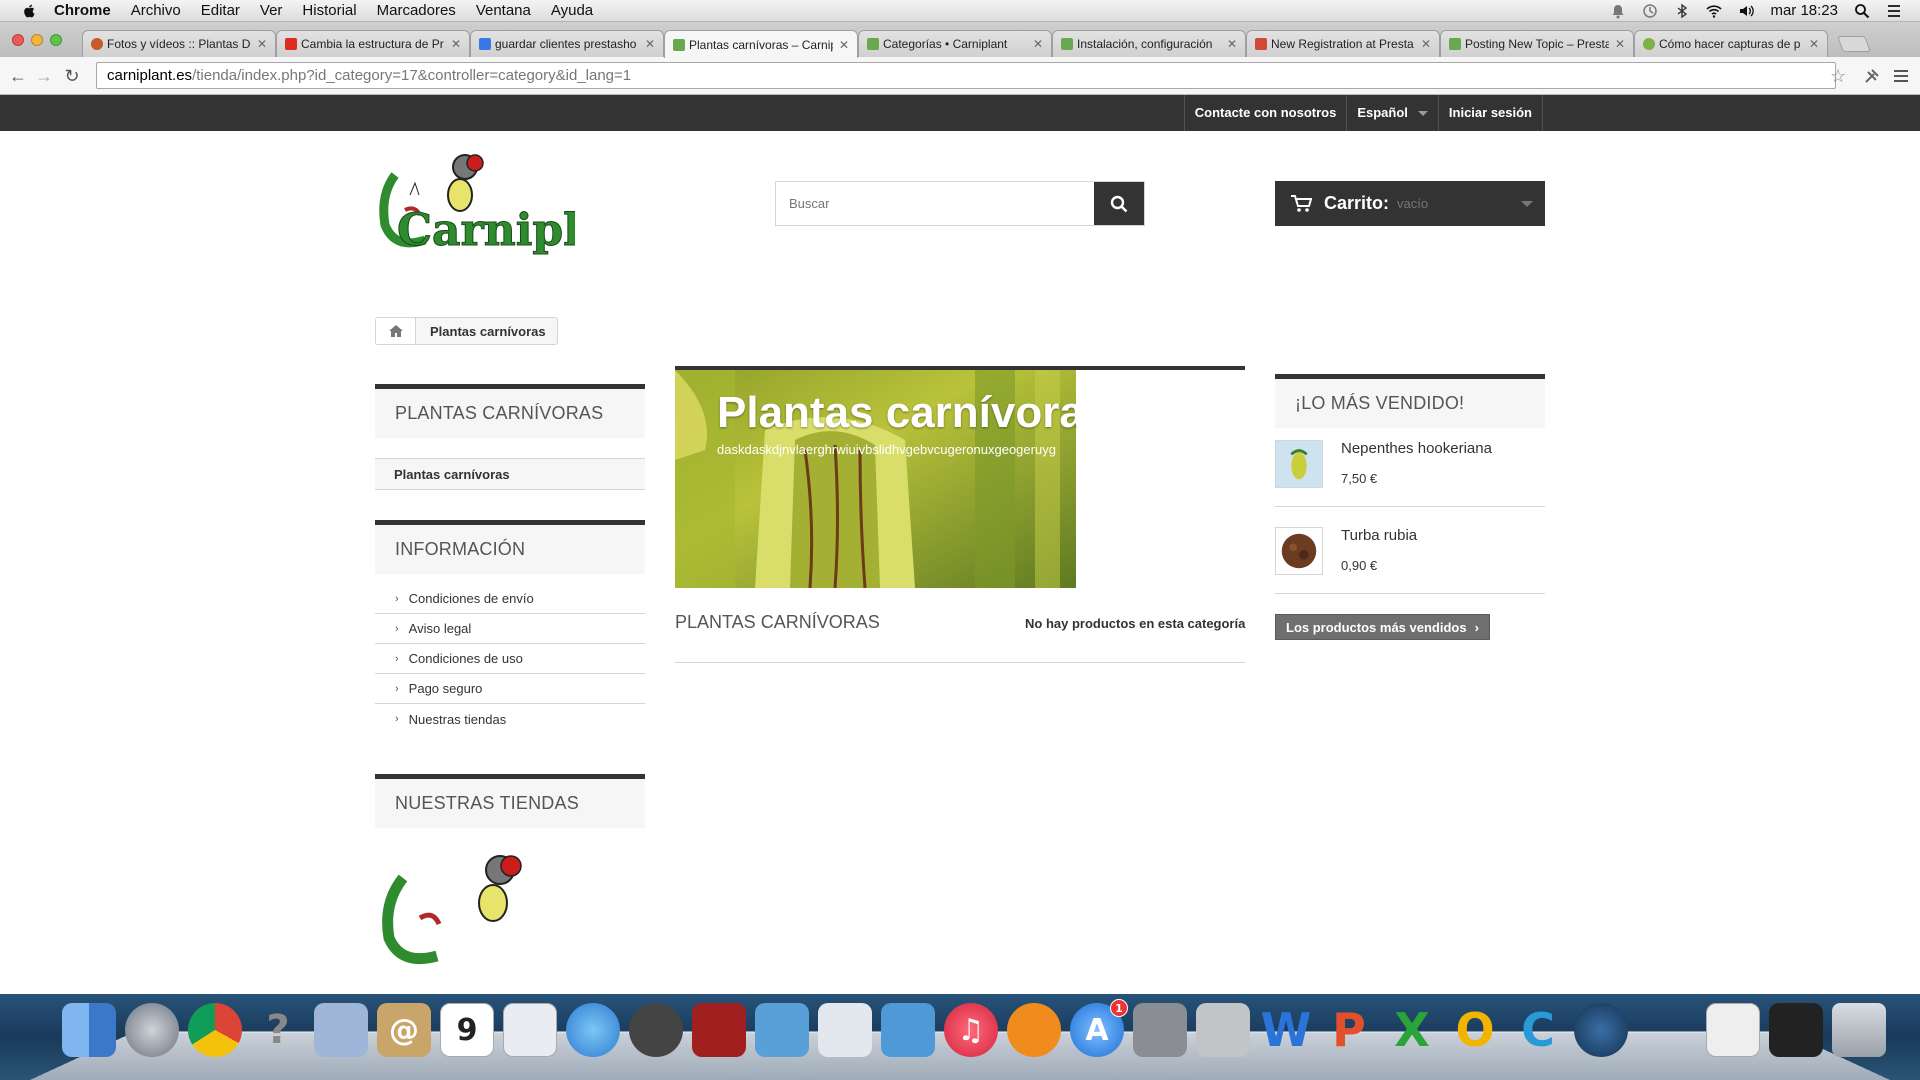 The width and height of the screenshot is (1920, 1080). Describe the element at coordinates (1618, 11) in the screenshot. I see `notification-bell-icon` at that location.